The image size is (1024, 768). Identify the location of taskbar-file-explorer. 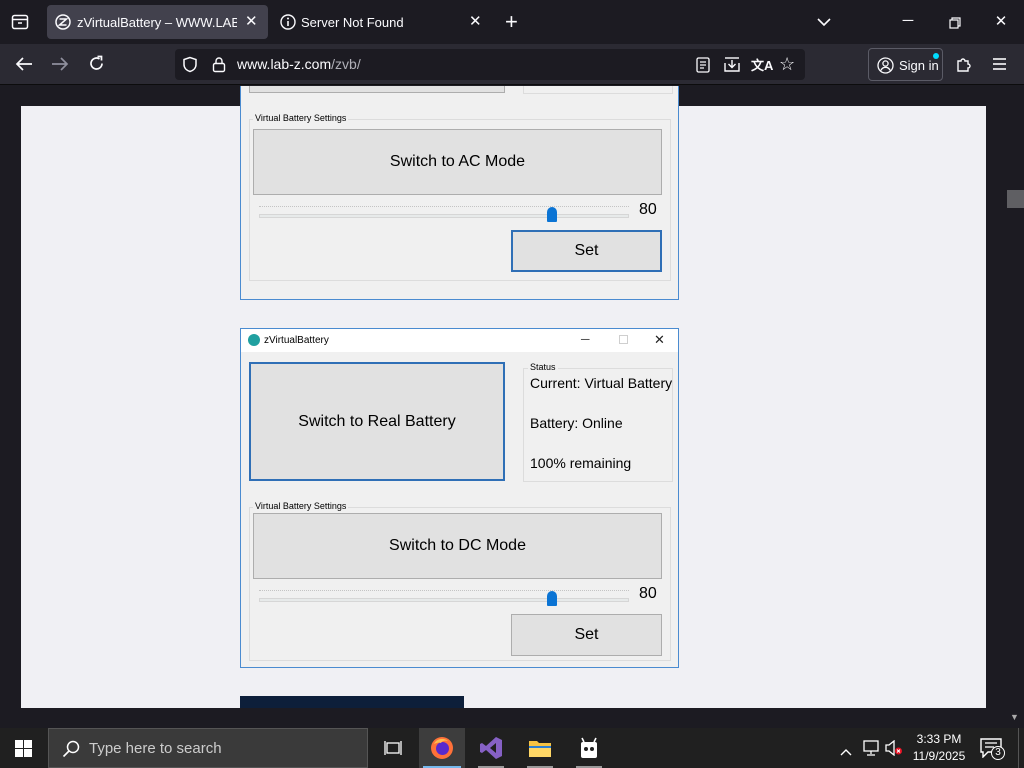
(540, 748).